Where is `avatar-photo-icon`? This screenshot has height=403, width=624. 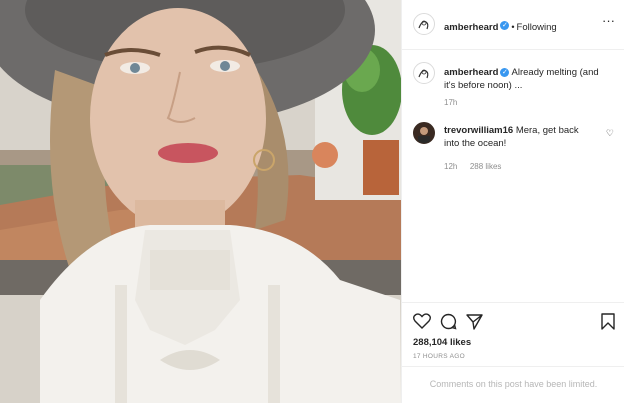
avatar-photo-icon is located at coordinates (424, 135).